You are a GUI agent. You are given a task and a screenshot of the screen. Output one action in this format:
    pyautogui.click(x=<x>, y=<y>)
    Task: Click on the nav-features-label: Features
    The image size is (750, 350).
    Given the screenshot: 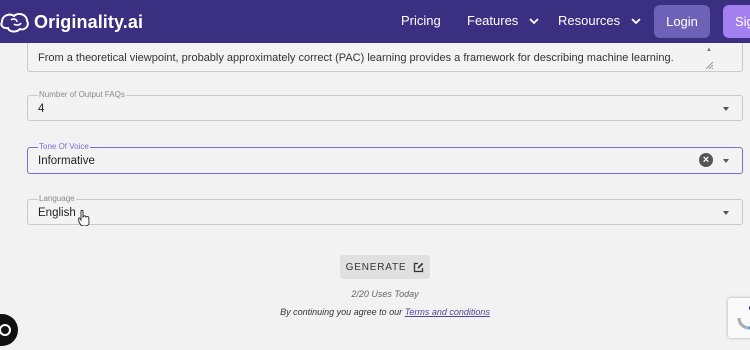 What is the action you would take?
    pyautogui.click(x=493, y=20)
    